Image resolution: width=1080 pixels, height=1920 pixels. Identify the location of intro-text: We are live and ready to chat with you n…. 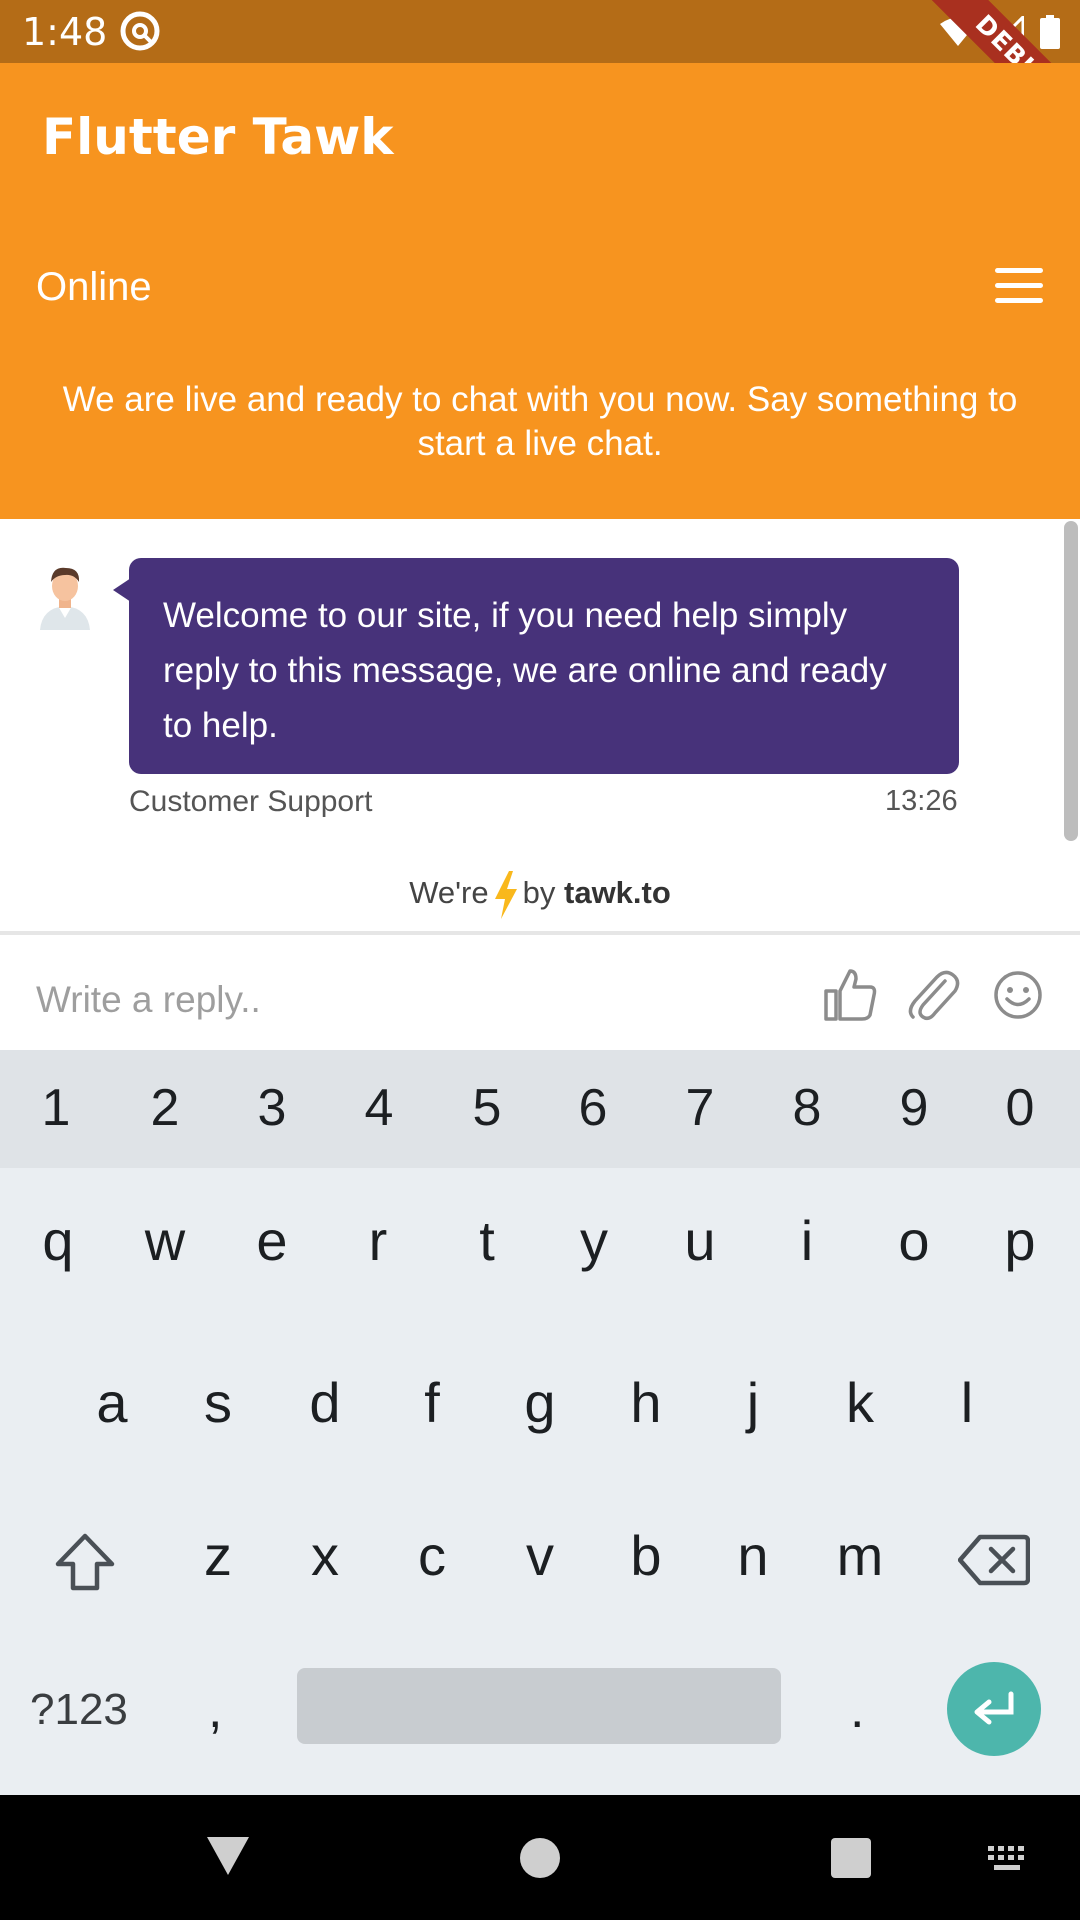
(540, 421).